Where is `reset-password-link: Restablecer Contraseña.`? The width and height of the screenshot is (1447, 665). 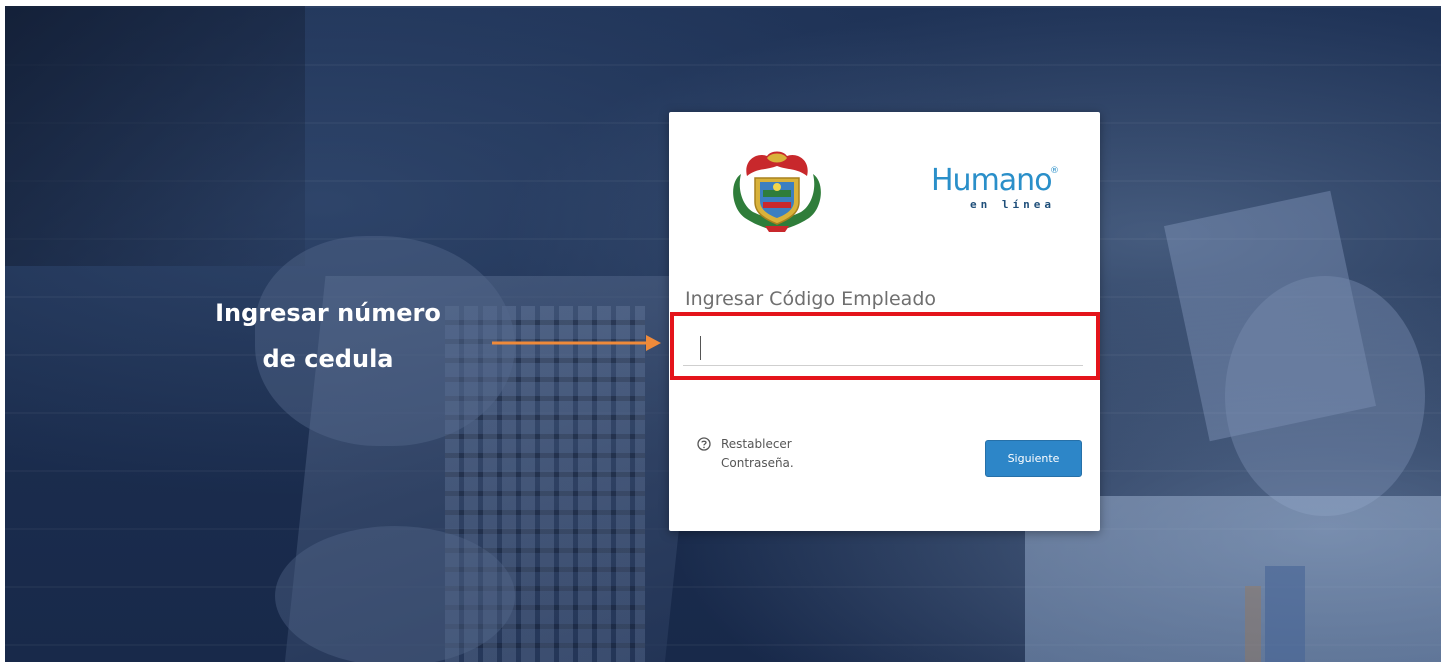
reset-password-link: Restablecer Contraseña. is located at coordinates (764, 454).